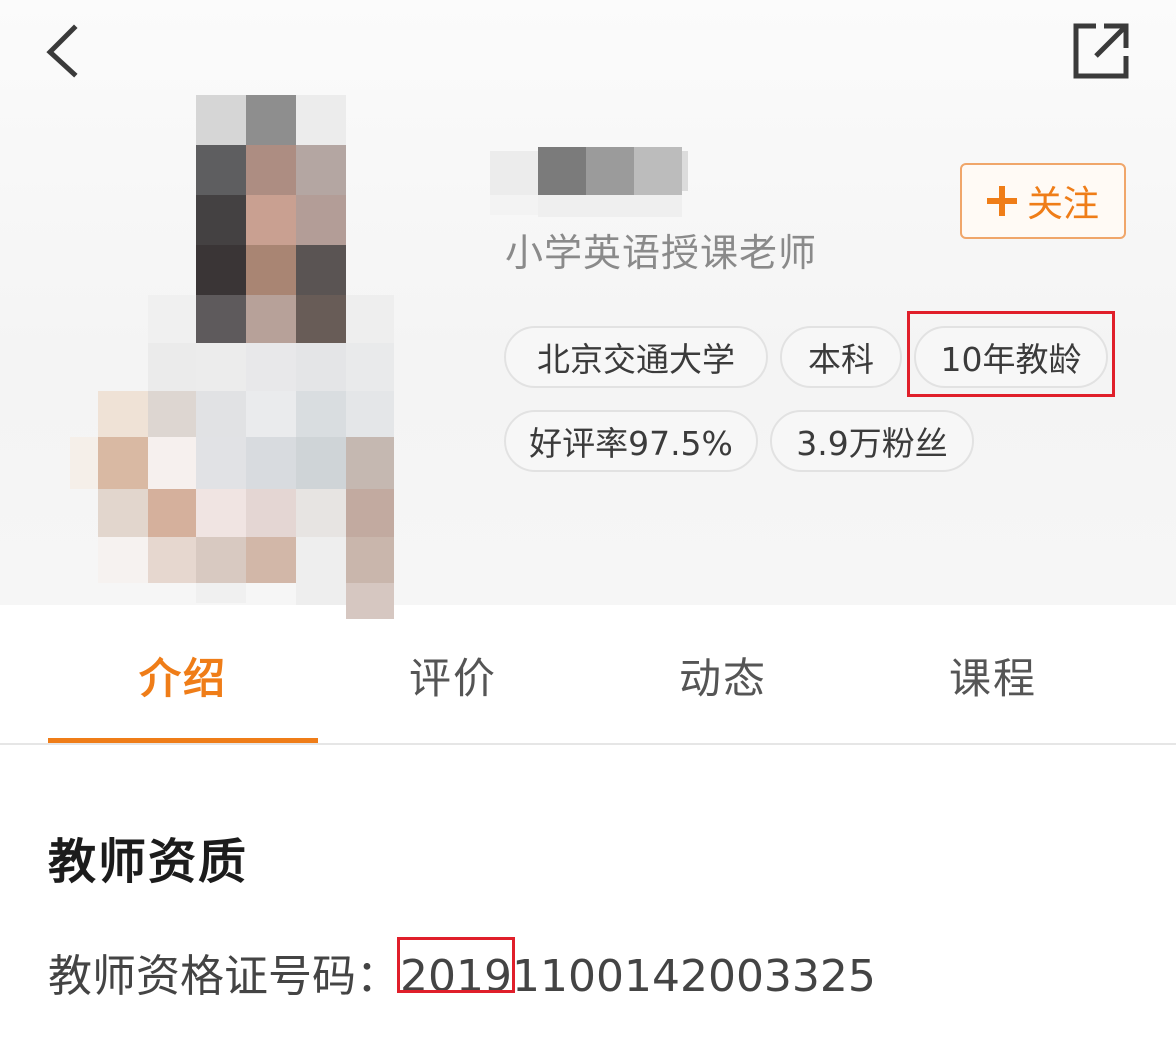 The image size is (1176, 1038). What do you see at coordinates (841, 357) in the screenshot?
I see `tag-degree: 本科` at bounding box center [841, 357].